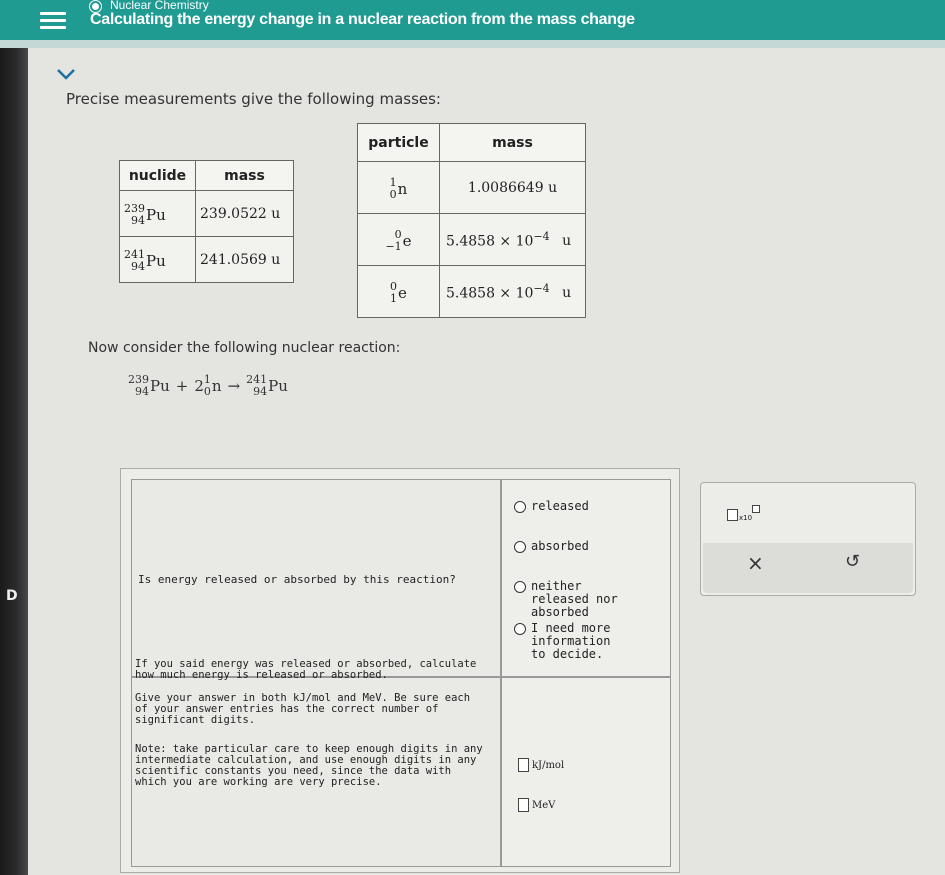 The width and height of the screenshot is (945, 875). Describe the element at coordinates (808, 568) in the screenshot. I see `tools-actions-bar: × ↺` at that location.